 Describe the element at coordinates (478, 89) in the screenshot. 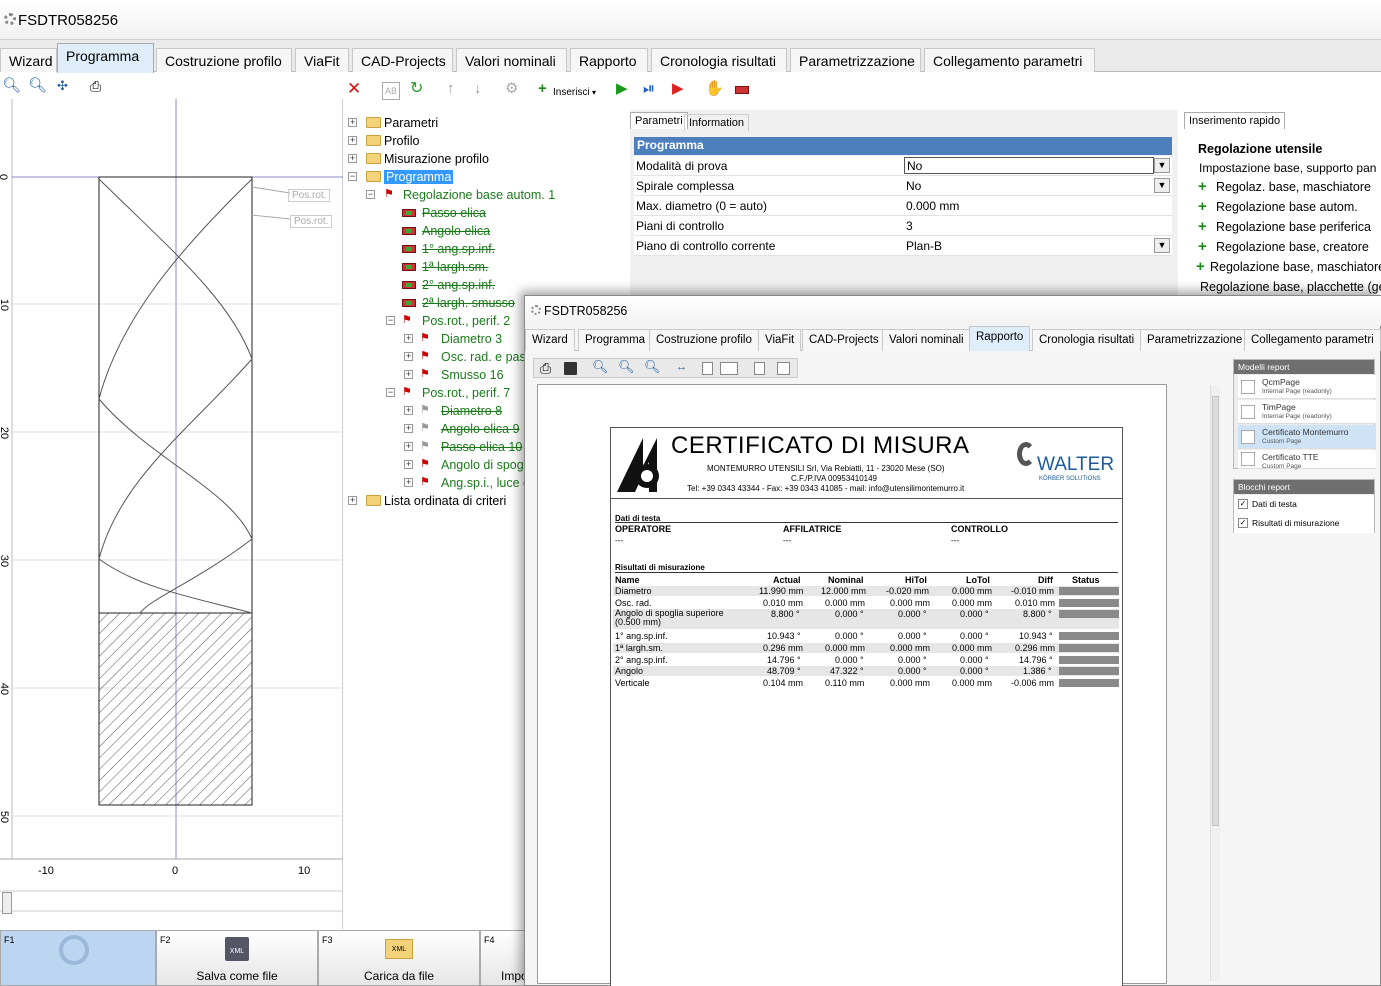

I see `move-down-icon: ↓` at that location.